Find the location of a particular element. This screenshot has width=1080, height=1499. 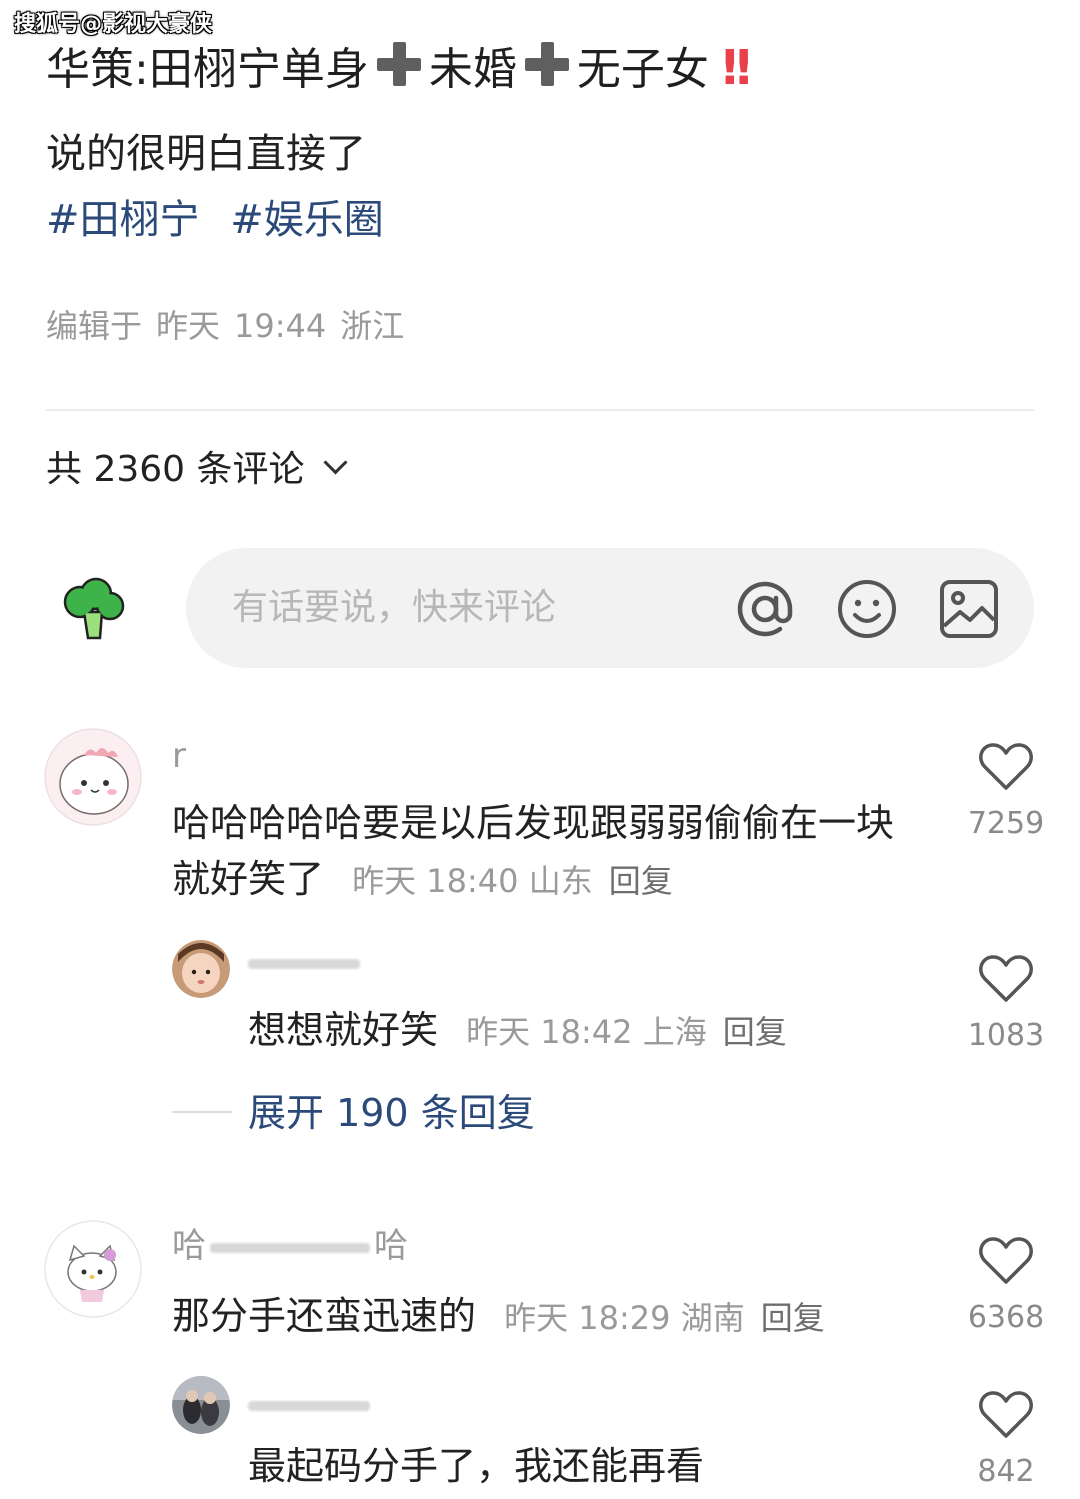

comment-username: 哈哈 is located at coordinates (290, 1246).